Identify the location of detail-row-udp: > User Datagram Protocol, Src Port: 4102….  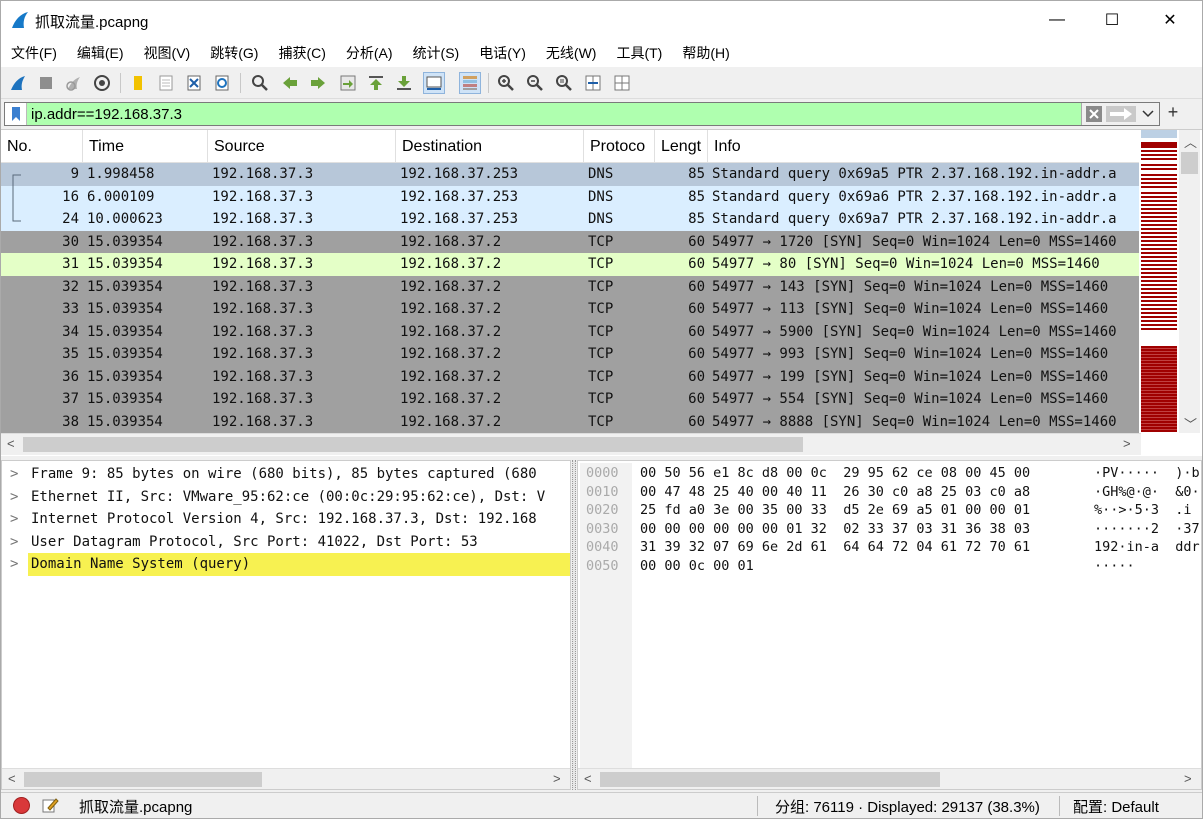
(286, 542).